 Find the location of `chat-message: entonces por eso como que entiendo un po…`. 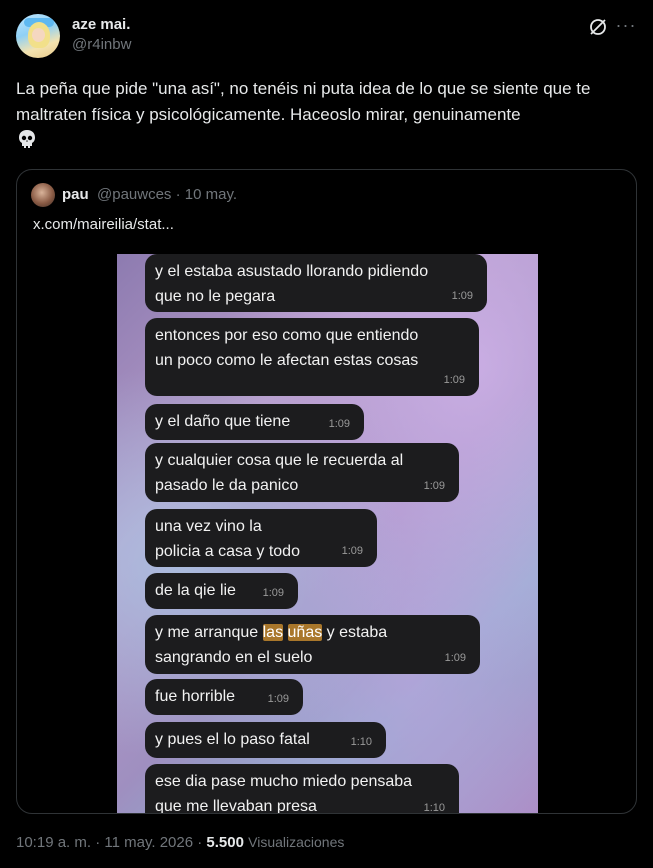

chat-message: entonces por eso como que entiendo un po… is located at coordinates (312, 357).